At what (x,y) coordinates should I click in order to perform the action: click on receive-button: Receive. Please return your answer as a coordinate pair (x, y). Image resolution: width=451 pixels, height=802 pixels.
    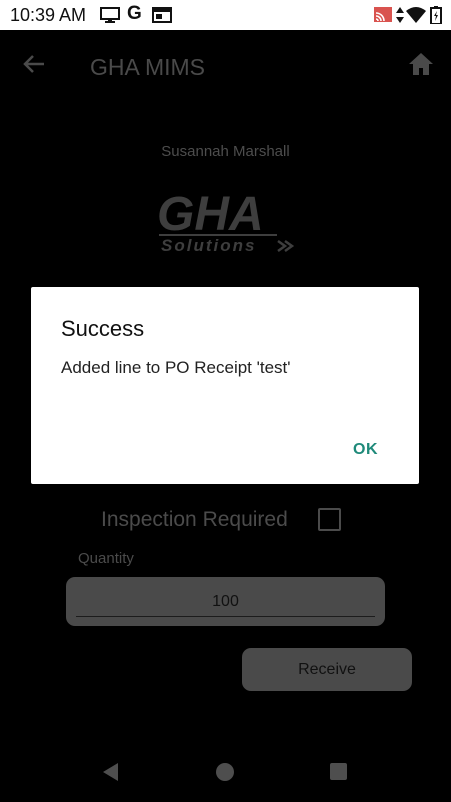
    Looking at the image, I should click on (327, 669).